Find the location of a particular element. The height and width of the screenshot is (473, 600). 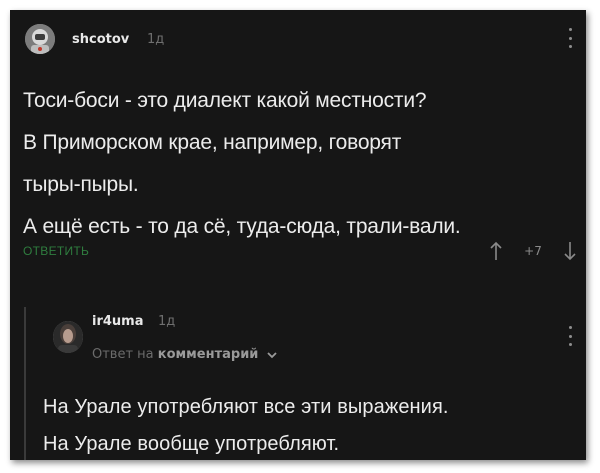

comment-line: Тоси-боси - это диалект какой местности? is located at coordinates (225, 100).